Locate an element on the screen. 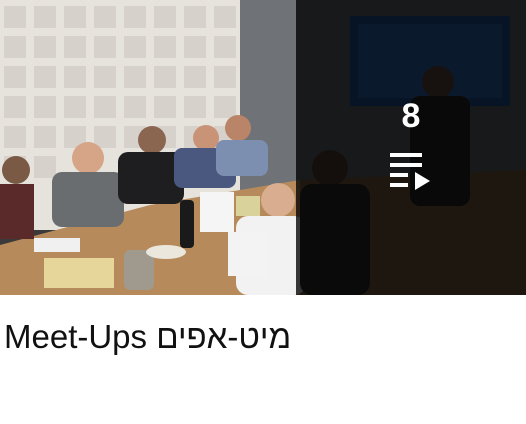 This screenshot has width=526, height=424. video-count: 8 is located at coordinates (411, 115).